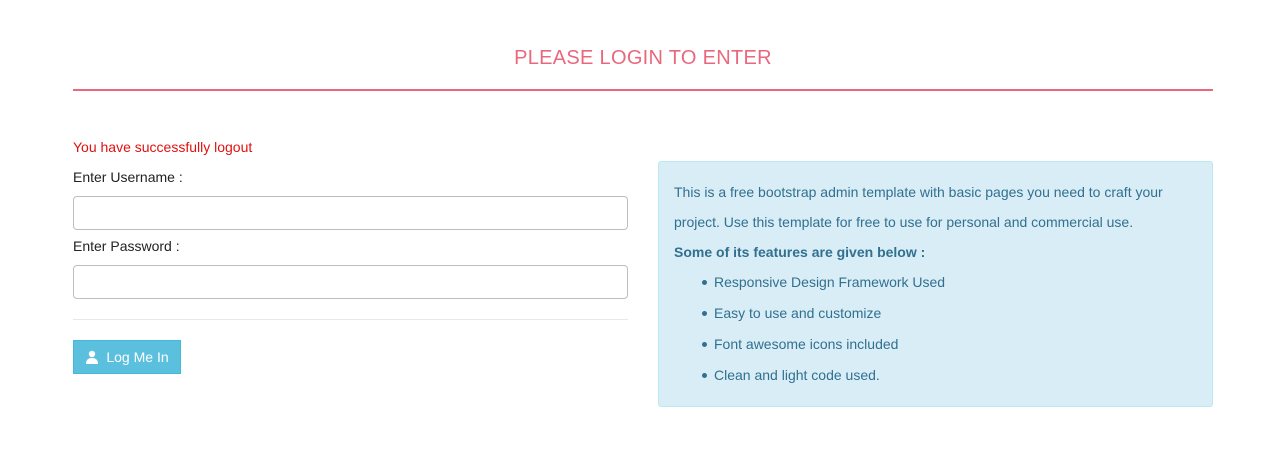  Describe the element at coordinates (806, 344) in the screenshot. I see `feature-text: Font awesome icons included` at that location.